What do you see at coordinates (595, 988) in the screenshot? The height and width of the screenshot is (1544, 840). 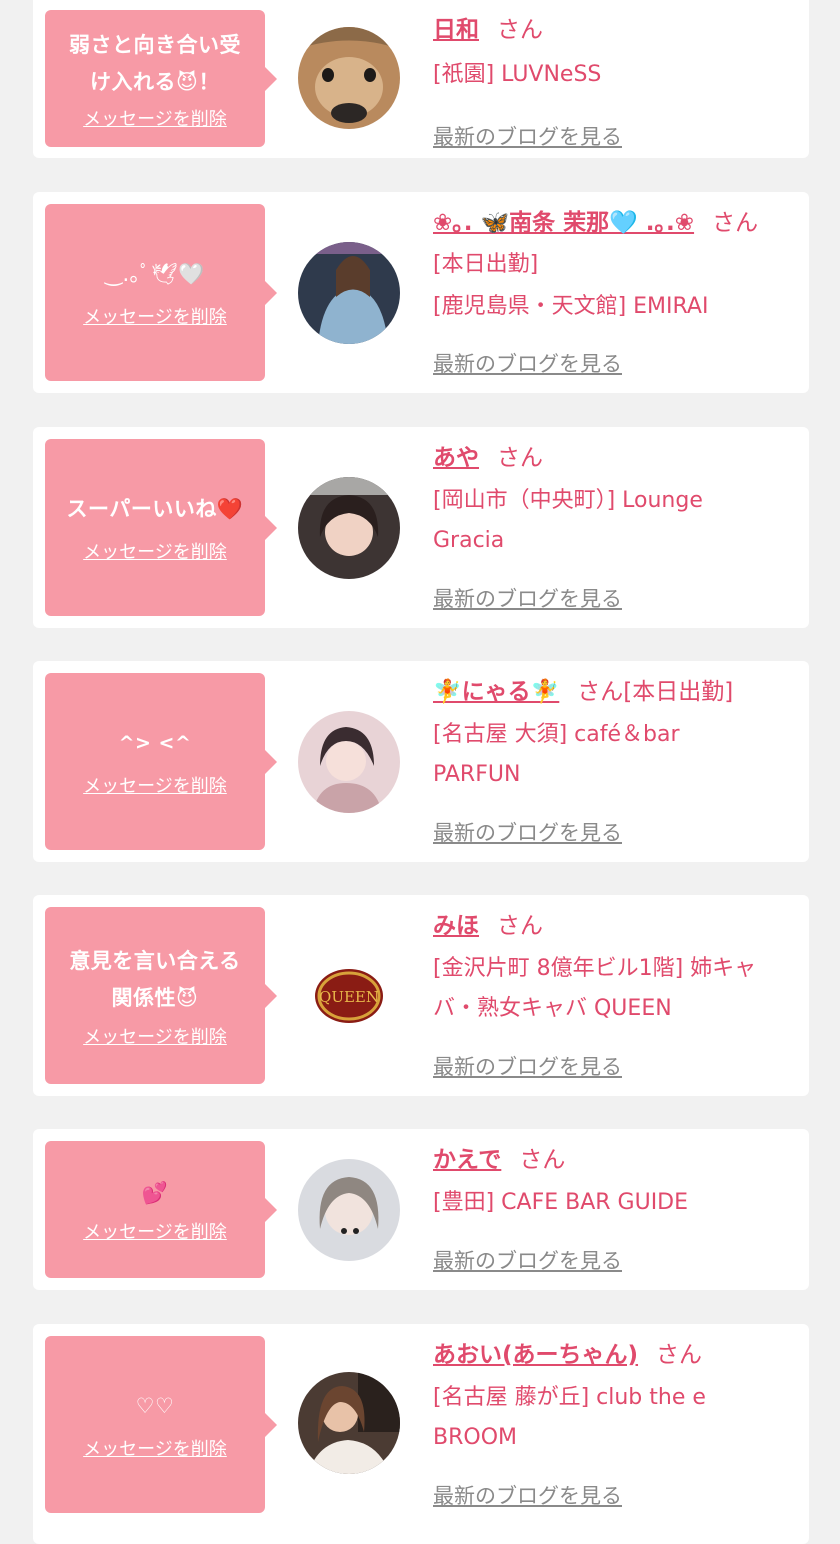 I see `shop-name: [金沢片町 8億年ビル1階] 姉キャ バ・熟女キャバ QUEEN` at bounding box center [595, 988].